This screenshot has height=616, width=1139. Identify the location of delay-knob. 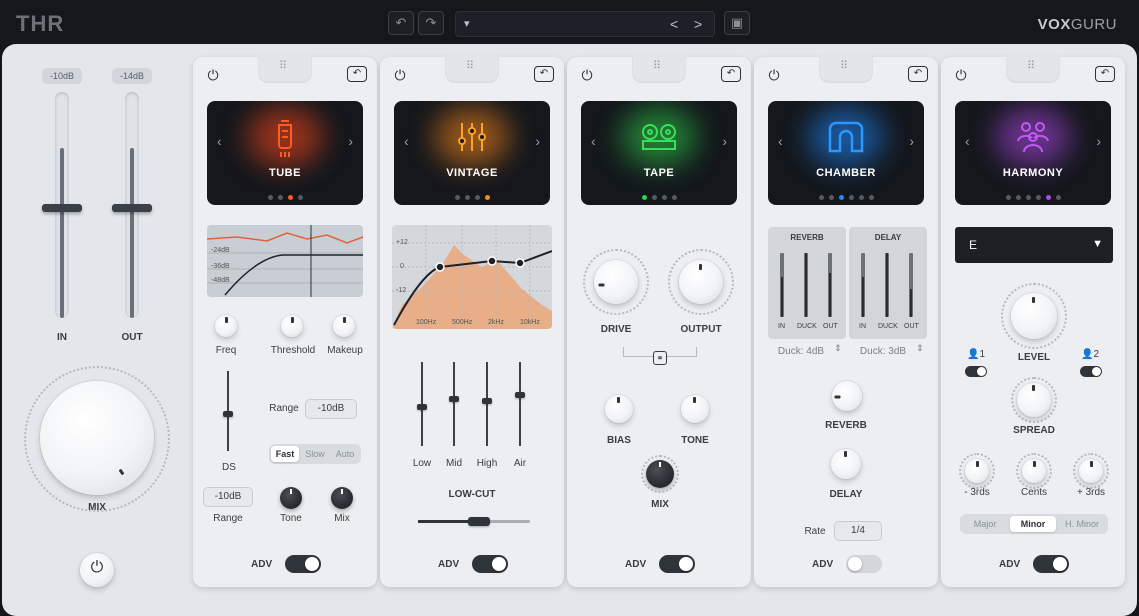
(846, 464).